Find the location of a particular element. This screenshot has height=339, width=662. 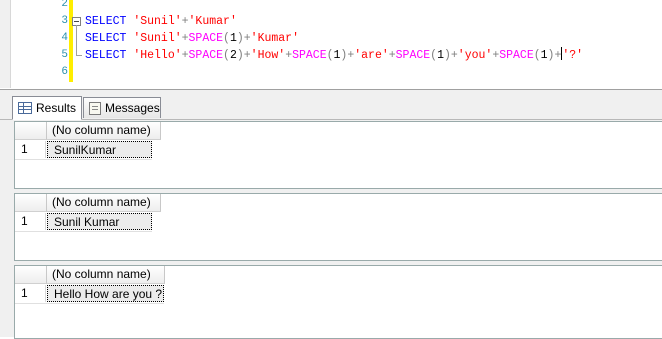

numeric-literal: 2 is located at coordinates (233, 55).